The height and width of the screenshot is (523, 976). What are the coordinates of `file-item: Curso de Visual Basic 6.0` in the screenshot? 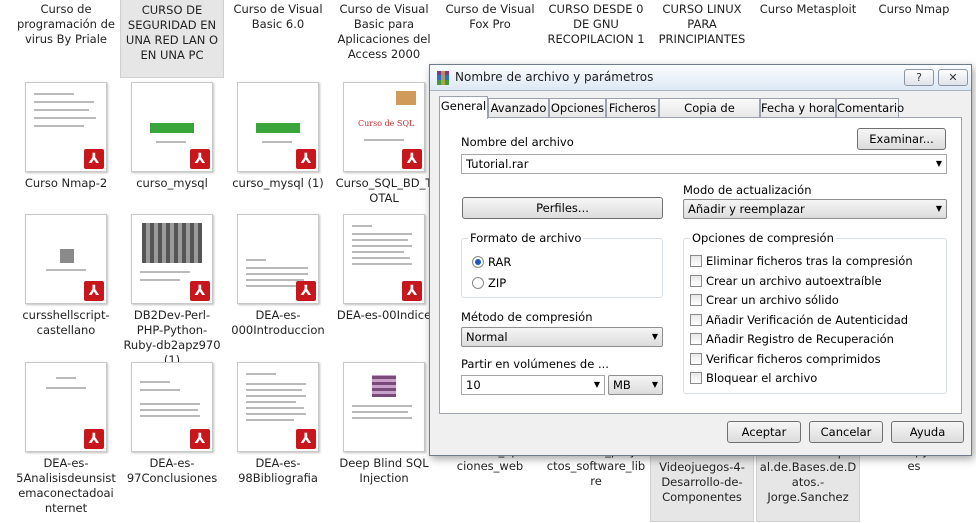 It's located at (278, 16).